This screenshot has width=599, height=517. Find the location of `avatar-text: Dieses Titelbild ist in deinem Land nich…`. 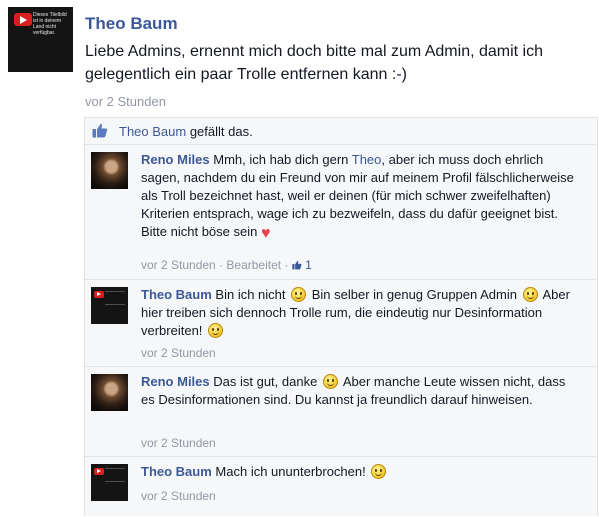

avatar-text: Dieses Titelbild ist in deinem Land nich… is located at coordinates (50, 24).